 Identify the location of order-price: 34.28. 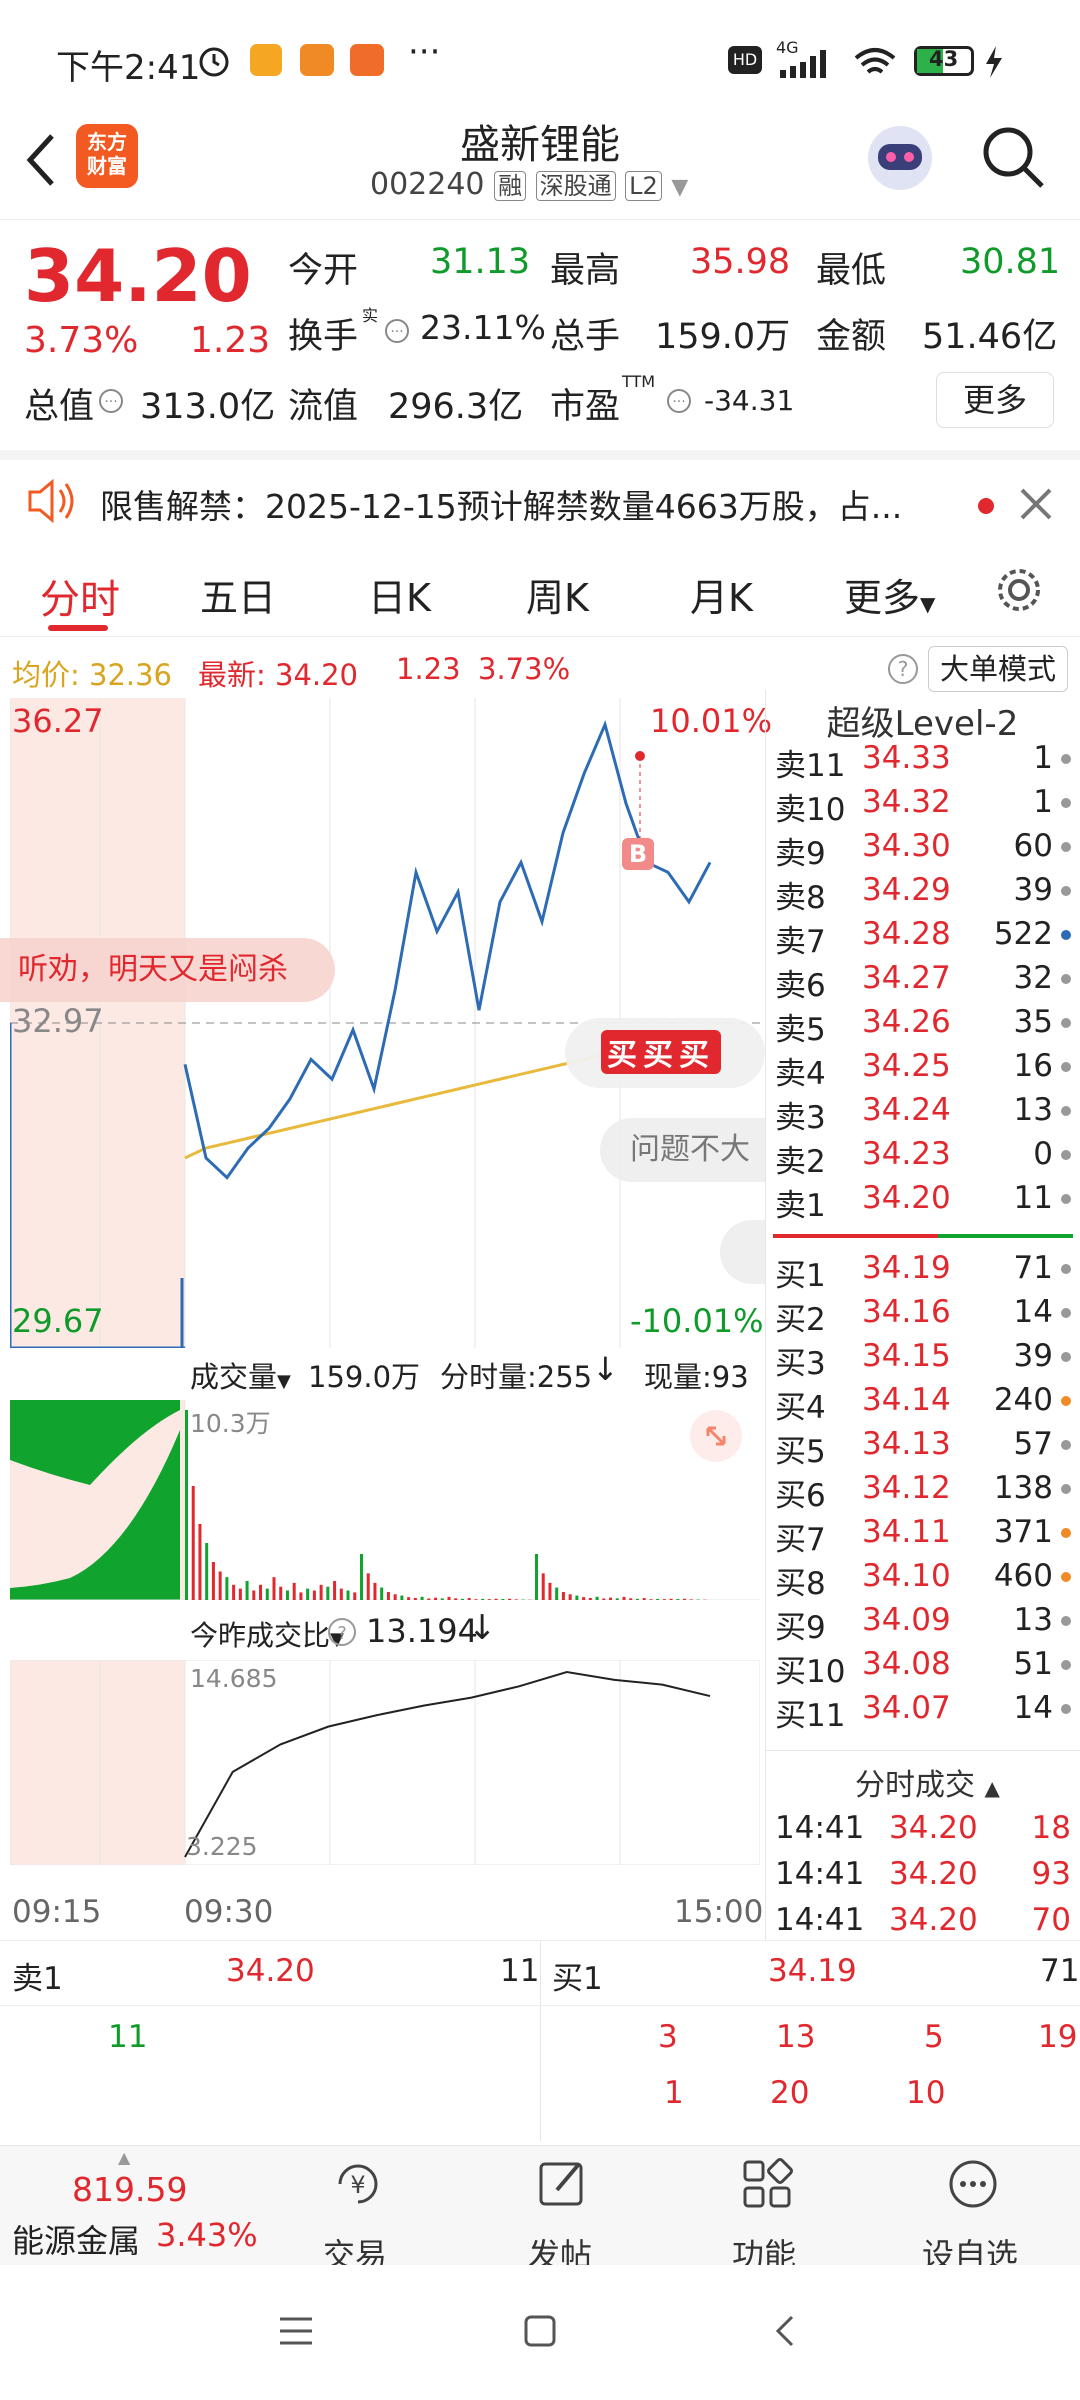
(906, 934).